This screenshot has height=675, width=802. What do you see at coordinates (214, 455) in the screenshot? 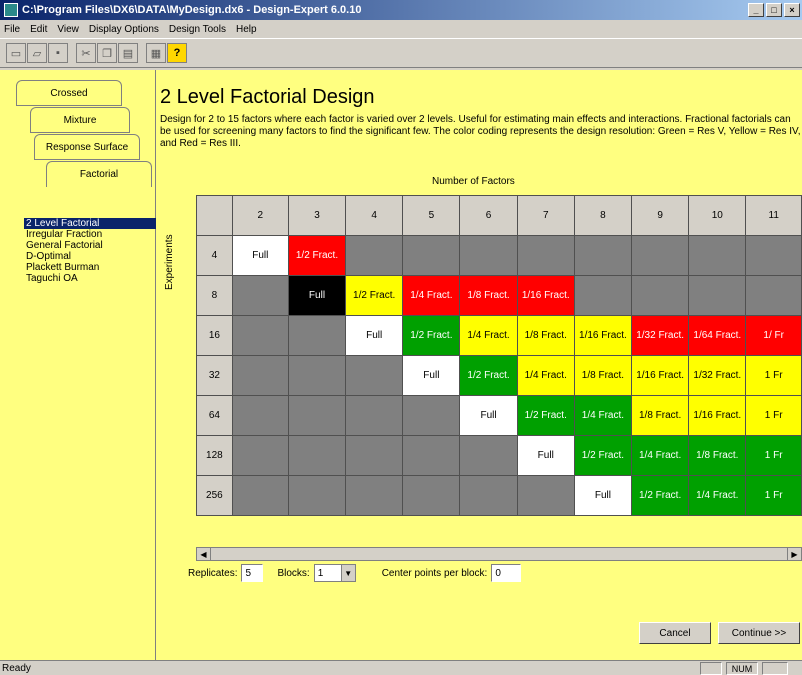
I see `runs-header-128: 128` at bounding box center [214, 455].